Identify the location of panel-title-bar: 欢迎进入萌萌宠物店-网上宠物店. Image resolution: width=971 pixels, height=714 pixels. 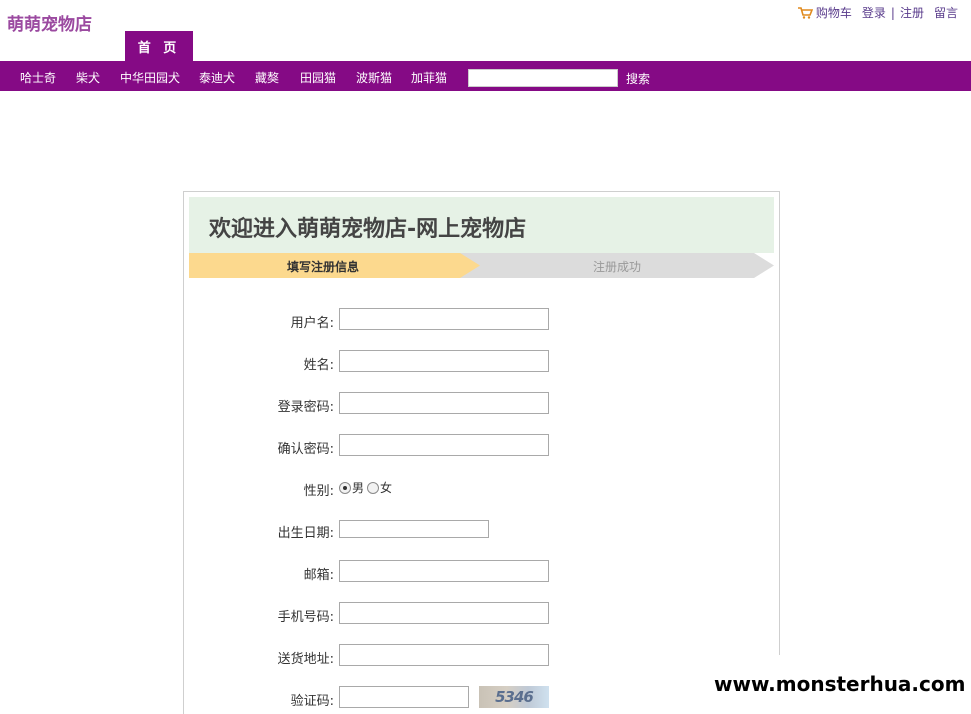
(481, 225).